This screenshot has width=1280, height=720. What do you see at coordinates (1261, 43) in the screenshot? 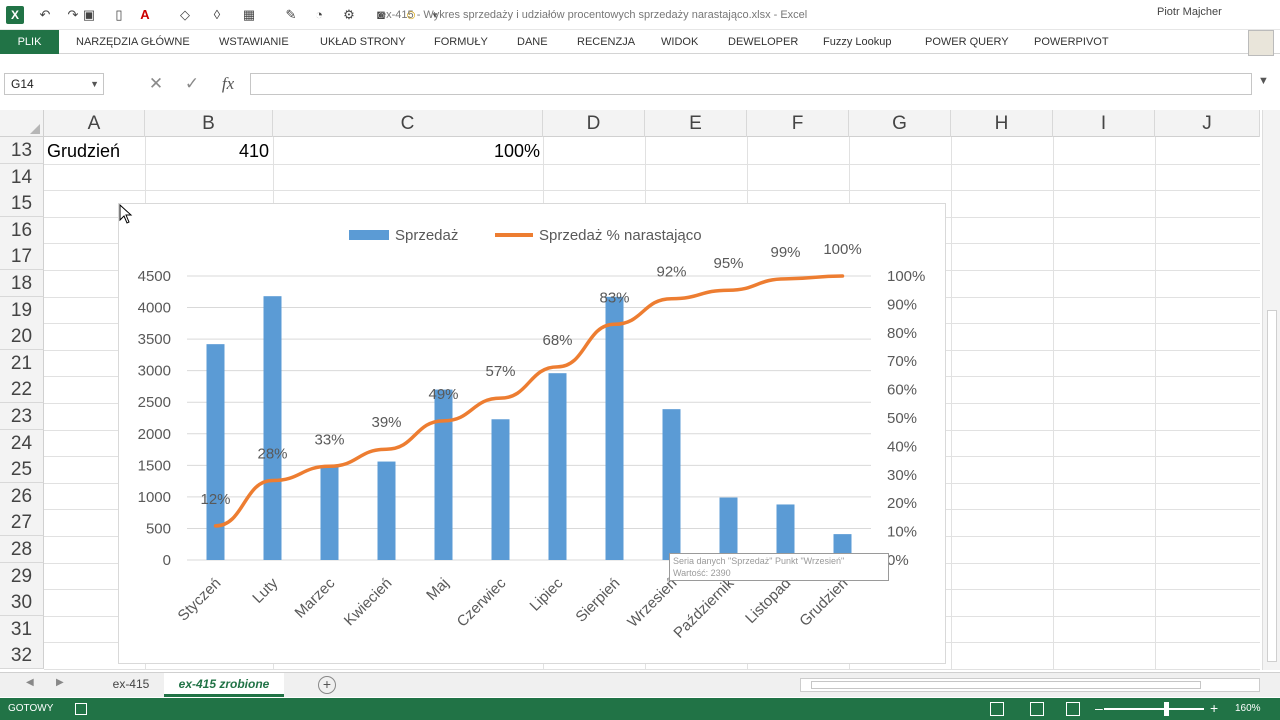
I see `avatar` at bounding box center [1261, 43].